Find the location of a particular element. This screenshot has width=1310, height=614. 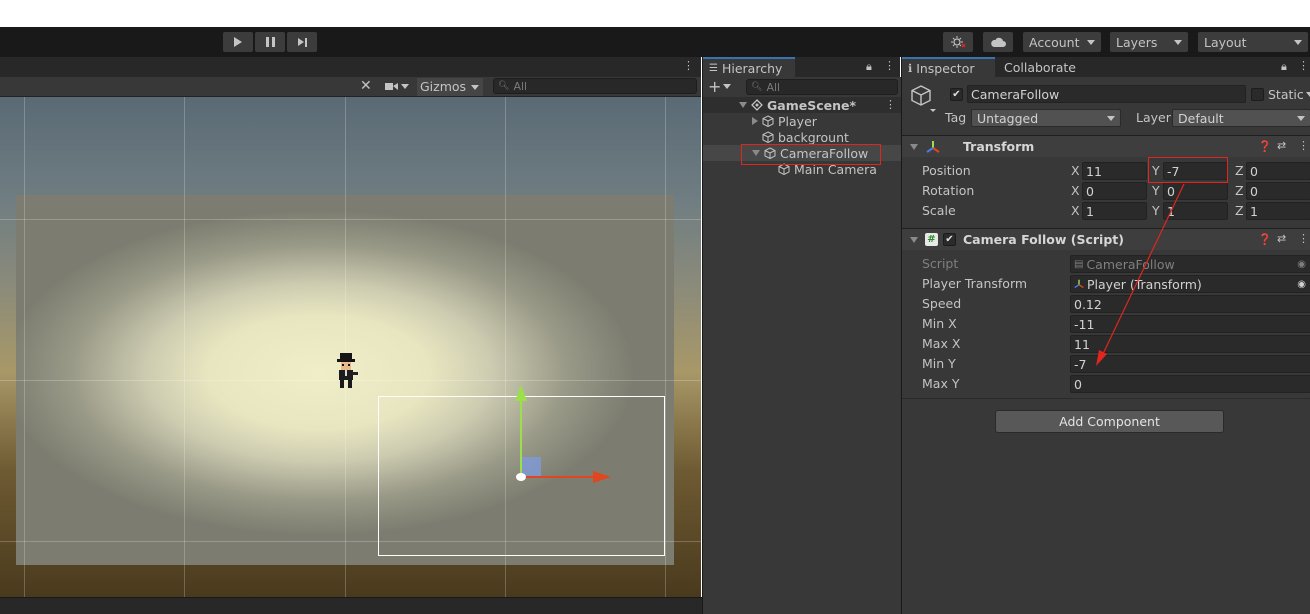

tree-item-gamescene: GameScene* ⋮ is located at coordinates (802, 105).